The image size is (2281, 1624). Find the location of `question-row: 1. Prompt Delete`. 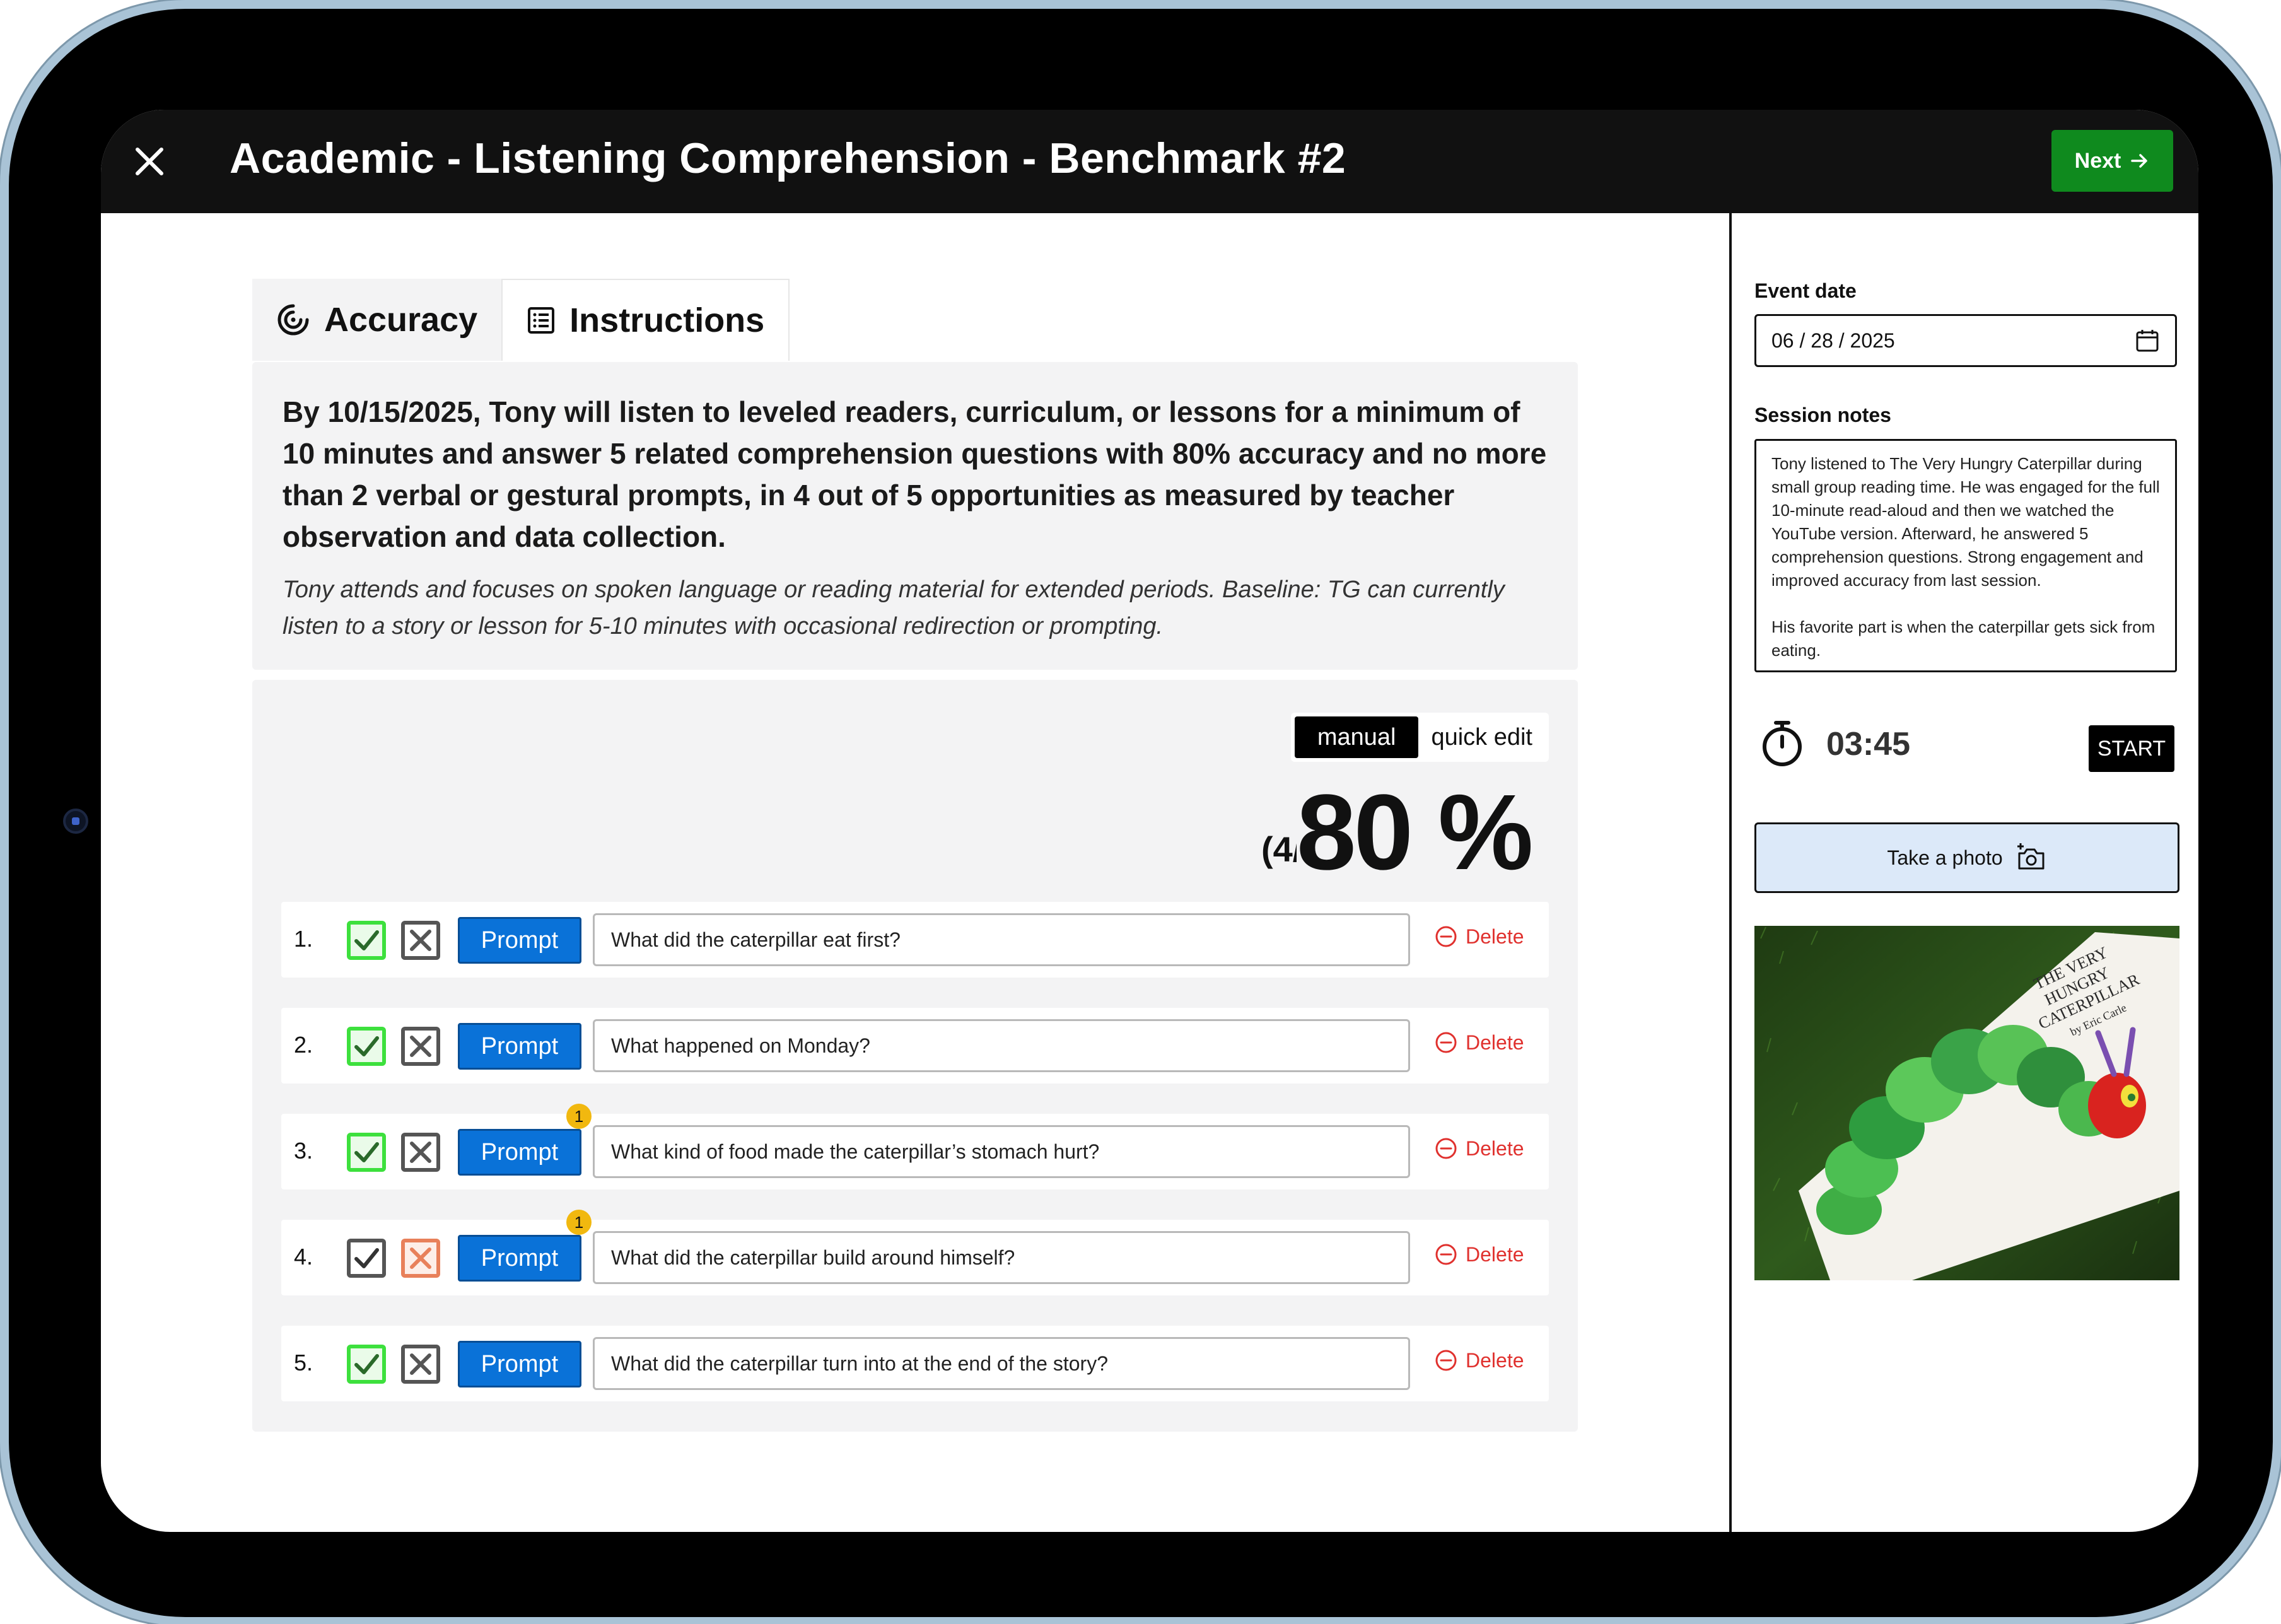

question-row: 1. Prompt Delete is located at coordinates (915, 940).